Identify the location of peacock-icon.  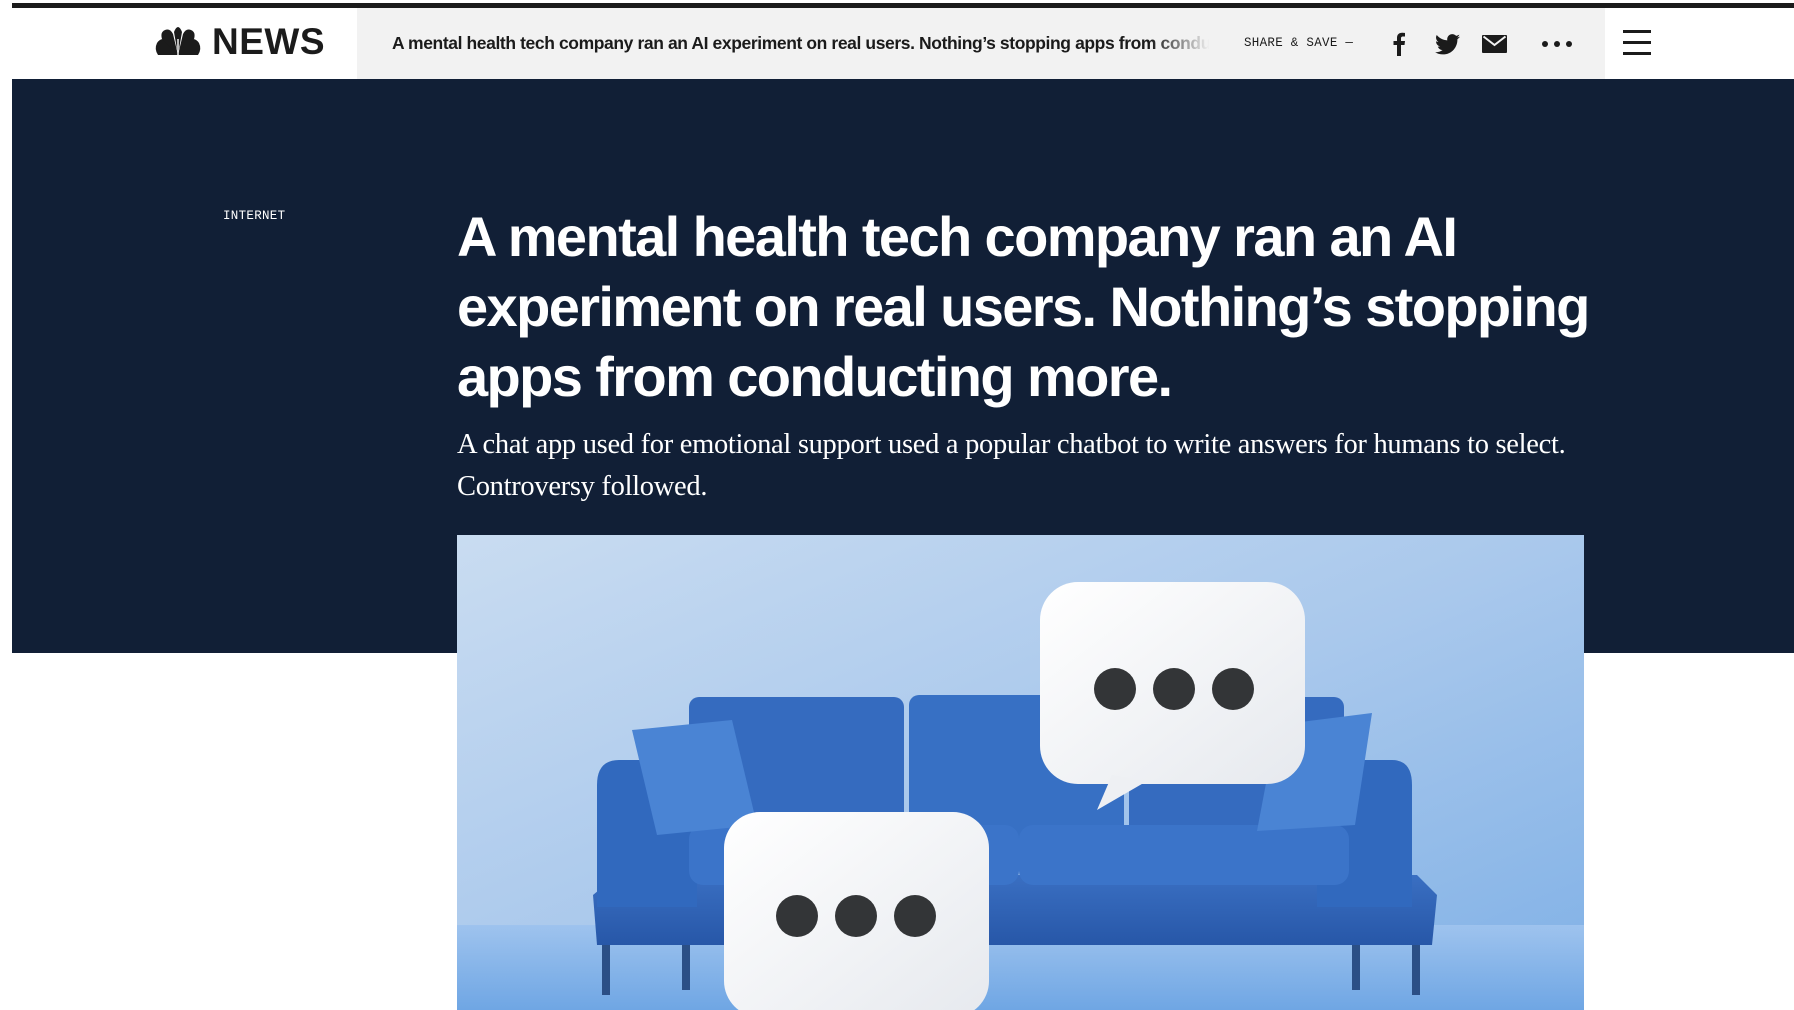
(178, 41).